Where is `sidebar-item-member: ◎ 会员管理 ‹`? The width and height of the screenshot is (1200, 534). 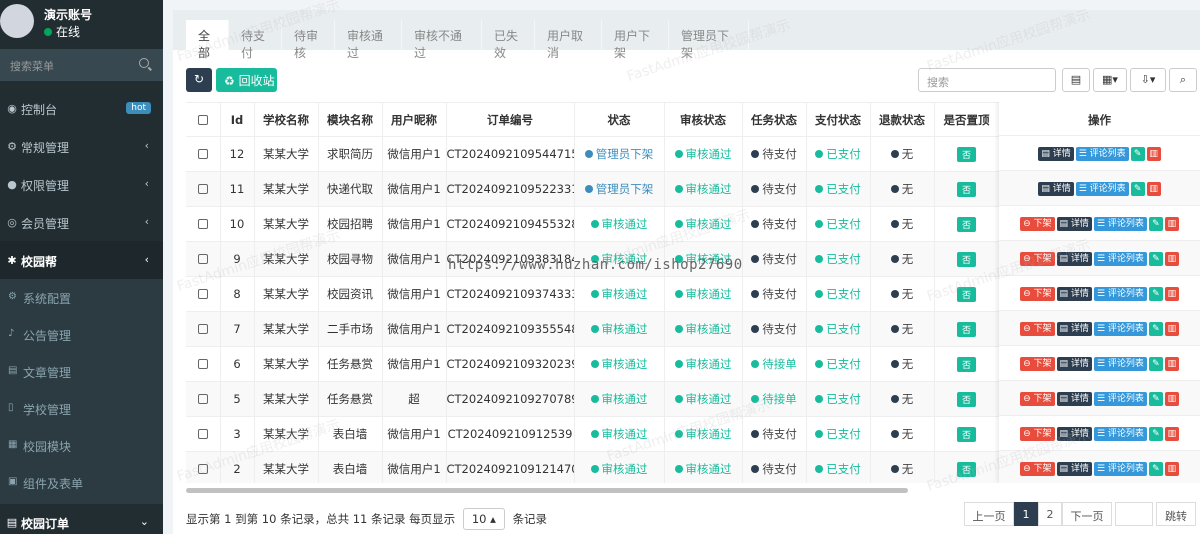 sidebar-item-member: ◎ 会员管理 ‹ is located at coordinates (81, 222).